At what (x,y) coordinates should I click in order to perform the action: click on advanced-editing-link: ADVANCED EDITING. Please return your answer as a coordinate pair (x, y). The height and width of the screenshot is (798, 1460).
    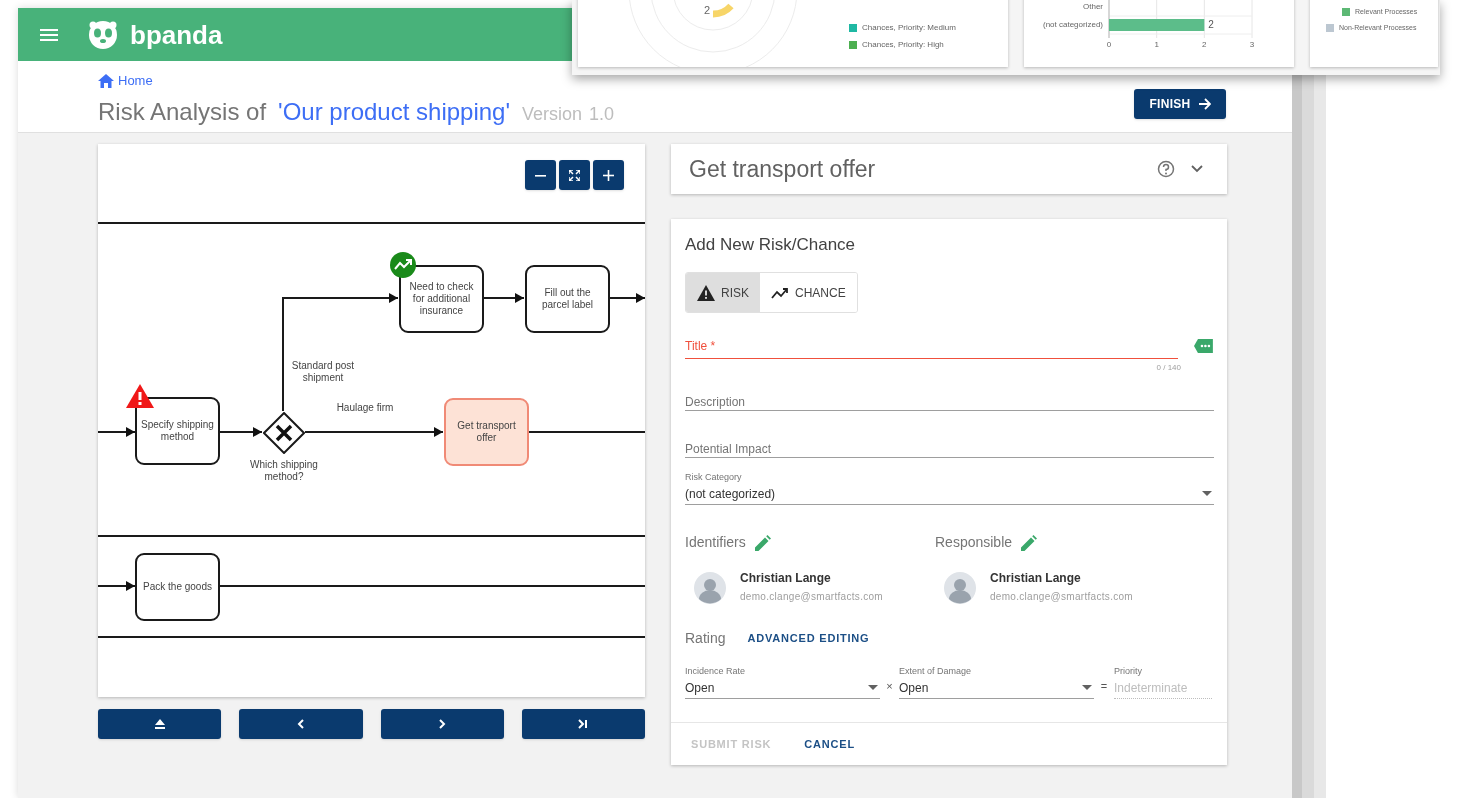
    Looking at the image, I should click on (808, 638).